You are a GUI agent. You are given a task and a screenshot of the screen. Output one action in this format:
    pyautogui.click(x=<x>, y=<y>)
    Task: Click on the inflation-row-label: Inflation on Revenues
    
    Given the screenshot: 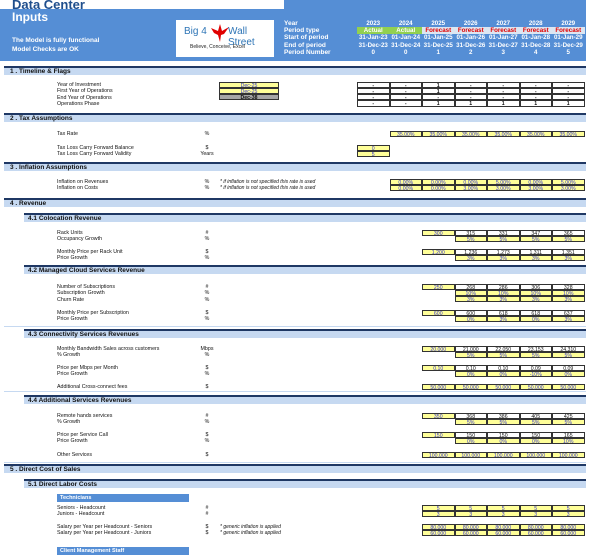 What is the action you would take?
    pyautogui.click(x=83, y=182)
    